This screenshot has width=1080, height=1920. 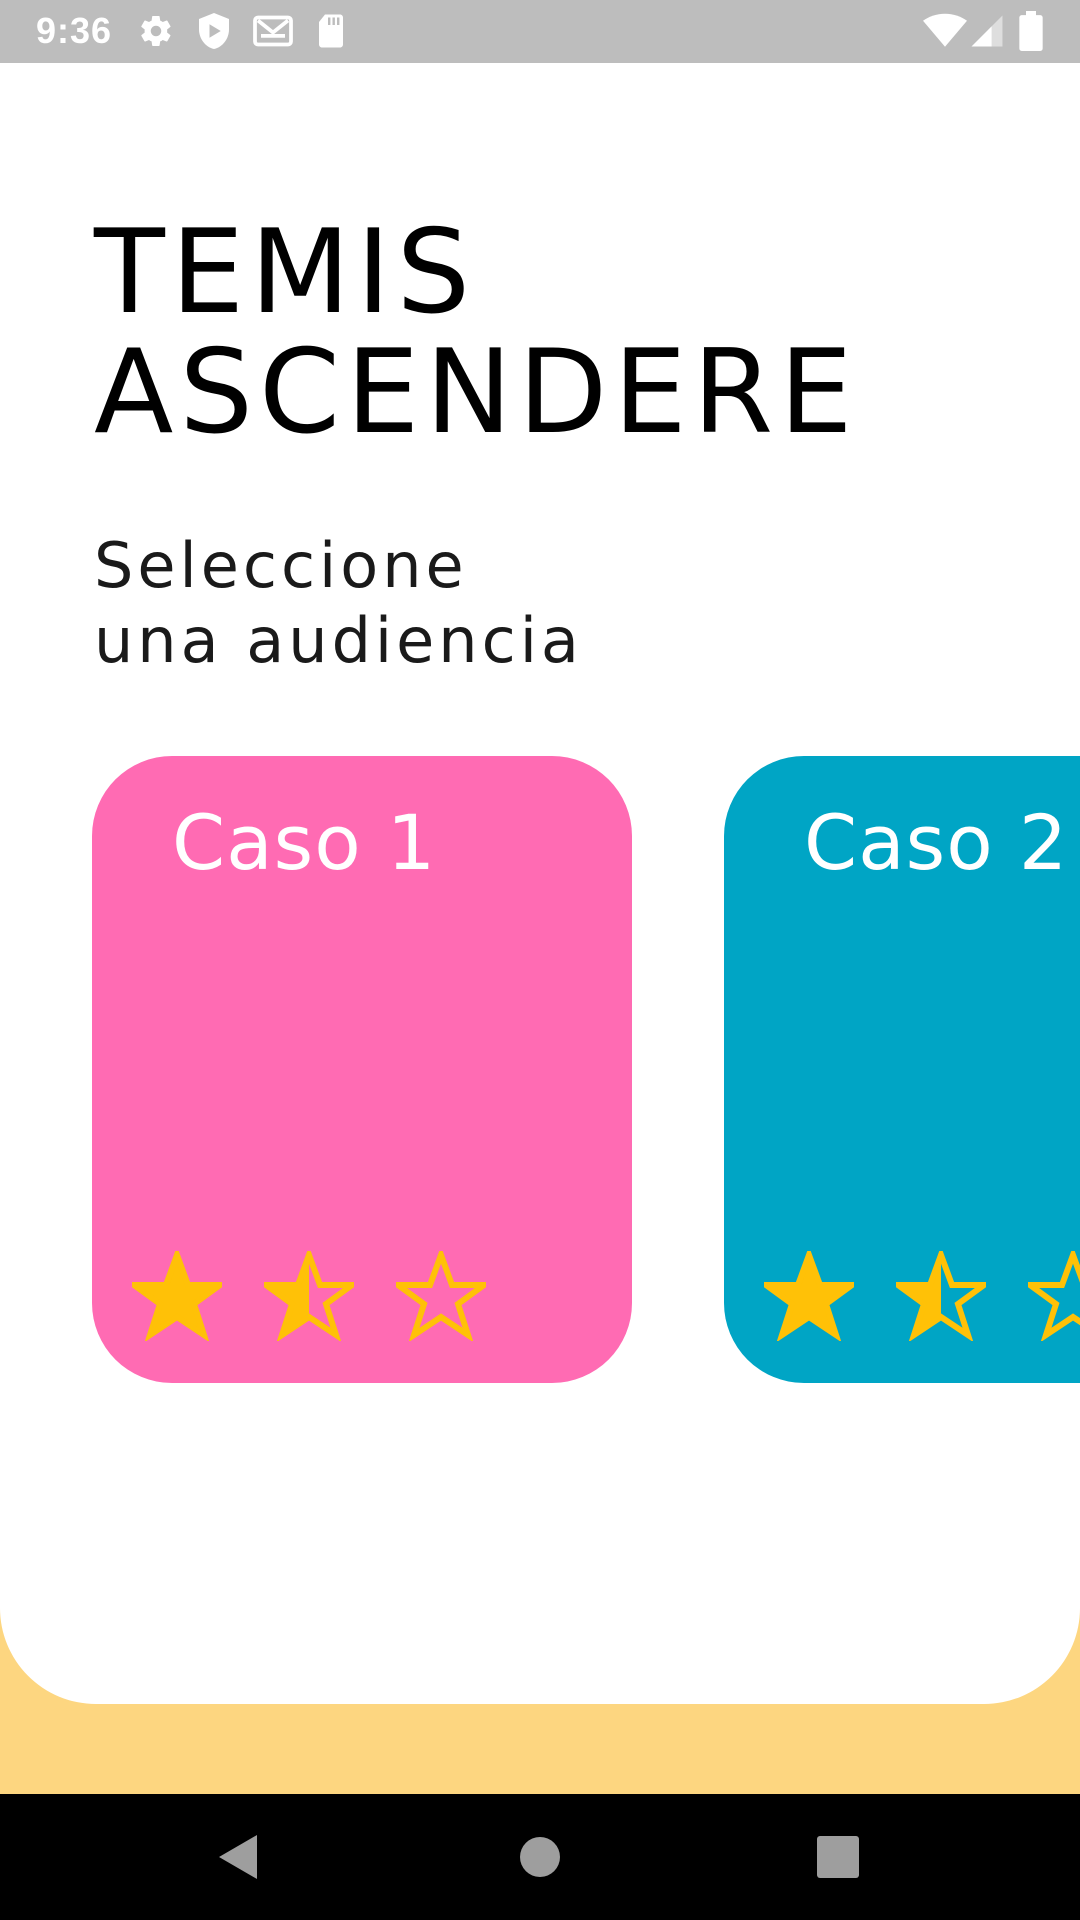 I want to click on wifi-icon, so click(x=945, y=30).